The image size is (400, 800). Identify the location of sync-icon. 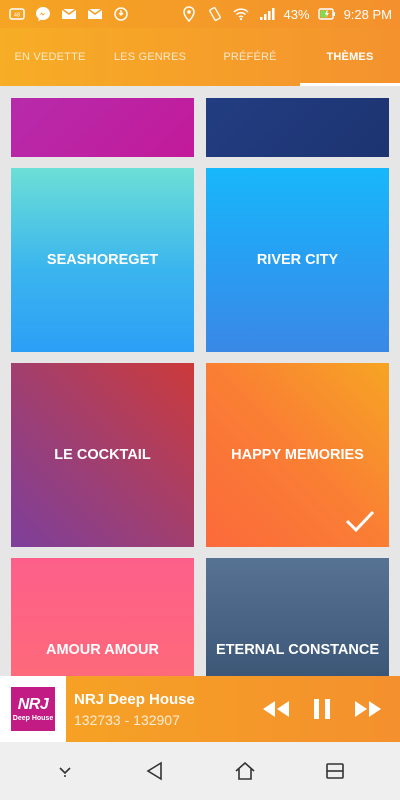
(121, 14).